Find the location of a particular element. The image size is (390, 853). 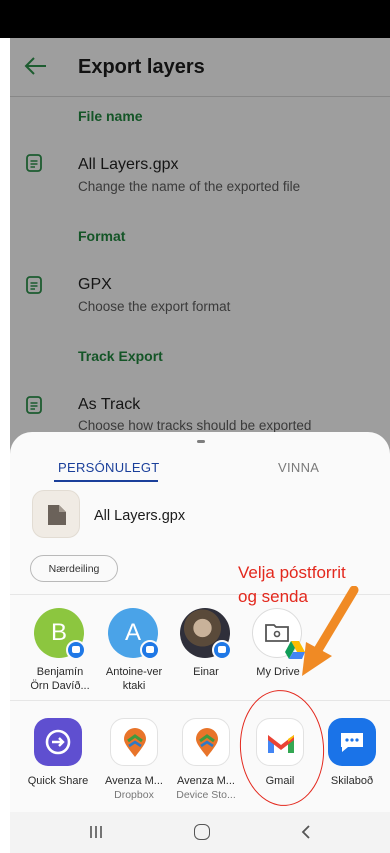

file-name-value: All Layers.gpx is located at coordinates (128, 165).